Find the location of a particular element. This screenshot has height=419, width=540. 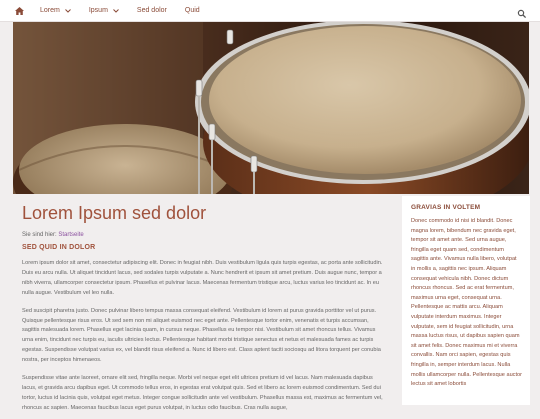

nav-item-quid: Quid is located at coordinates (192, 11).